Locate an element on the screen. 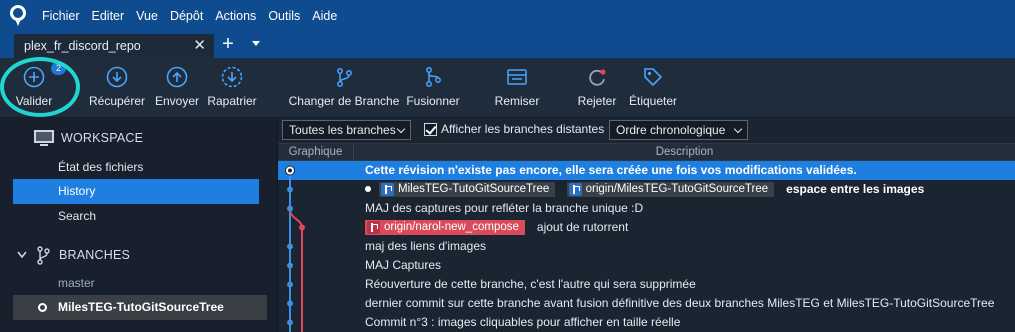 This screenshot has width=1015, height=332. log-header: Graphique Description is located at coordinates (646, 152).